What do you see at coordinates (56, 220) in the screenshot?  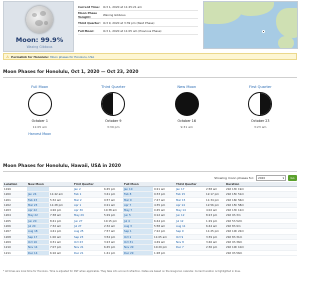 I see `table-cell: 8:41 pm` at bounding box center [56, 220].